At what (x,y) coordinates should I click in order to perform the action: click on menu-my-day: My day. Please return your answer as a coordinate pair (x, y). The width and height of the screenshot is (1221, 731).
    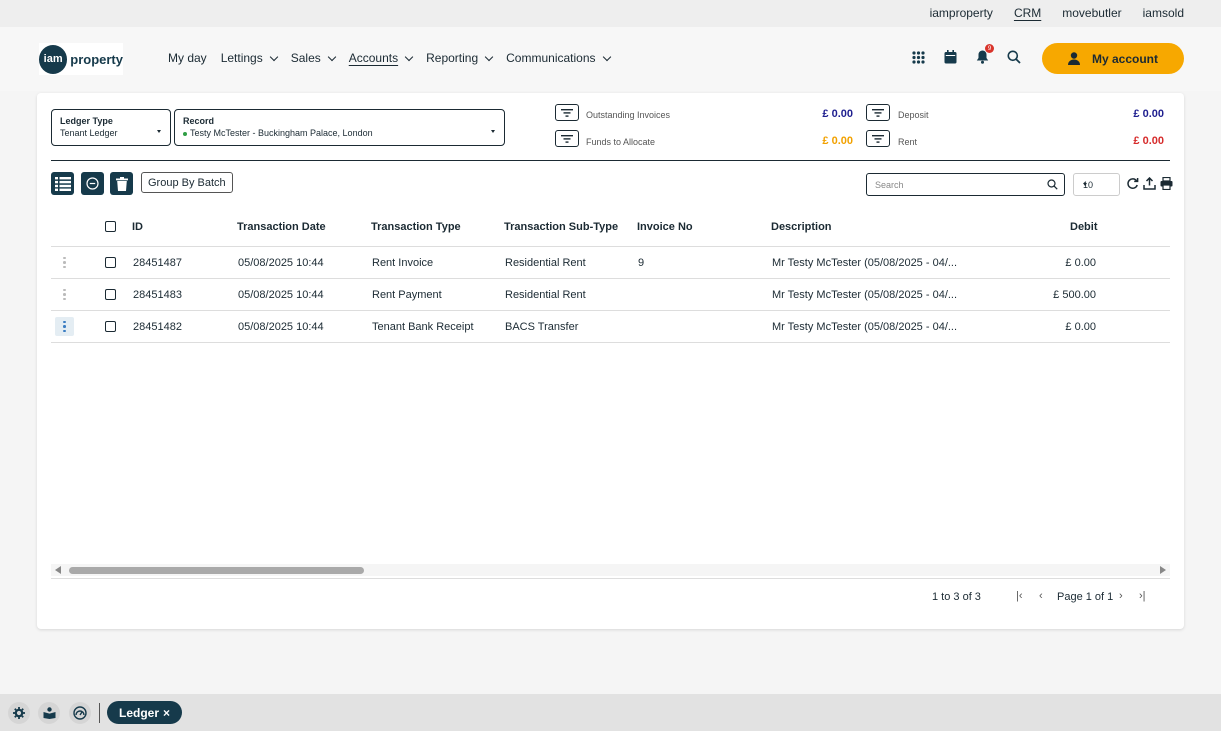
    Looking at the image, I should click on (187, 58).